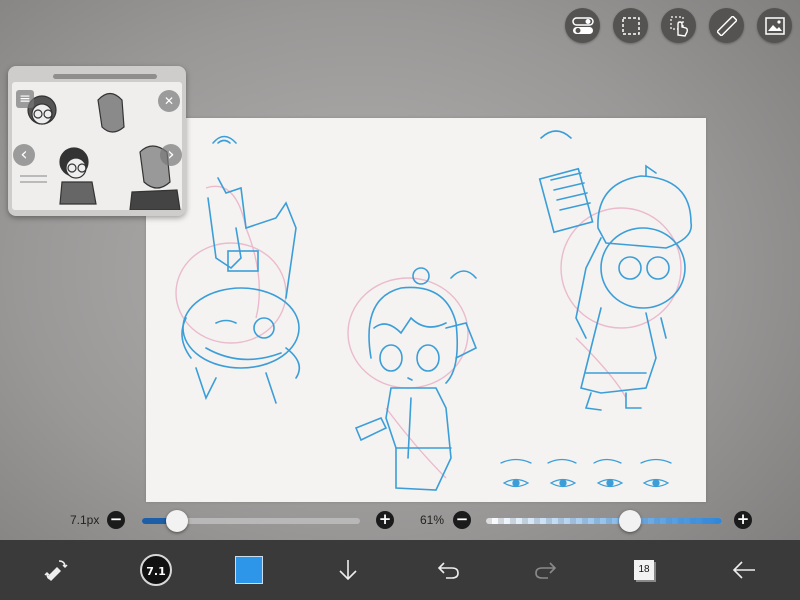 The image size is (800, 600). I want to click on transfer-down-button, so click(348, 570).